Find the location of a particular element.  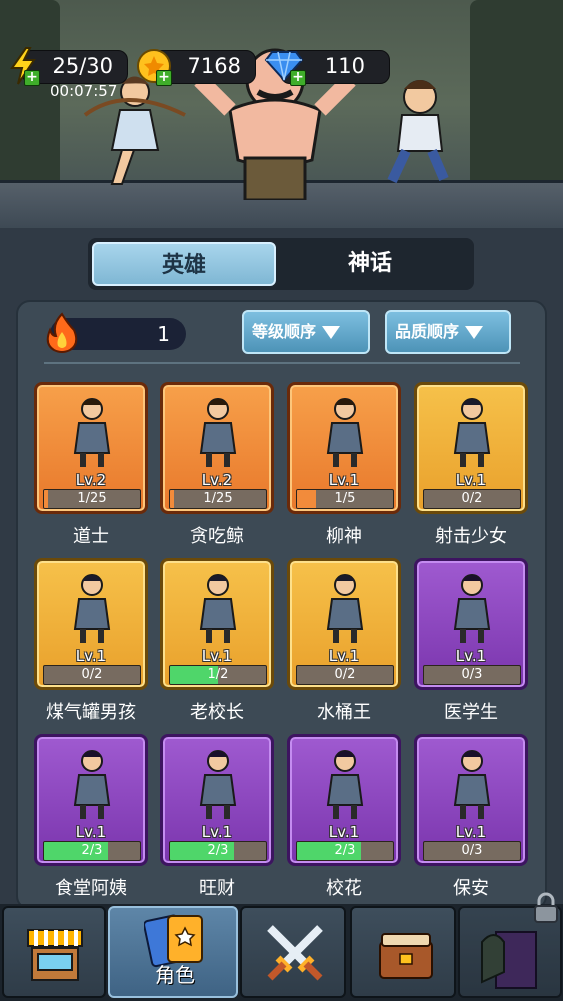

nav-characters-label: 角色 is located at coordinates (175, 975).